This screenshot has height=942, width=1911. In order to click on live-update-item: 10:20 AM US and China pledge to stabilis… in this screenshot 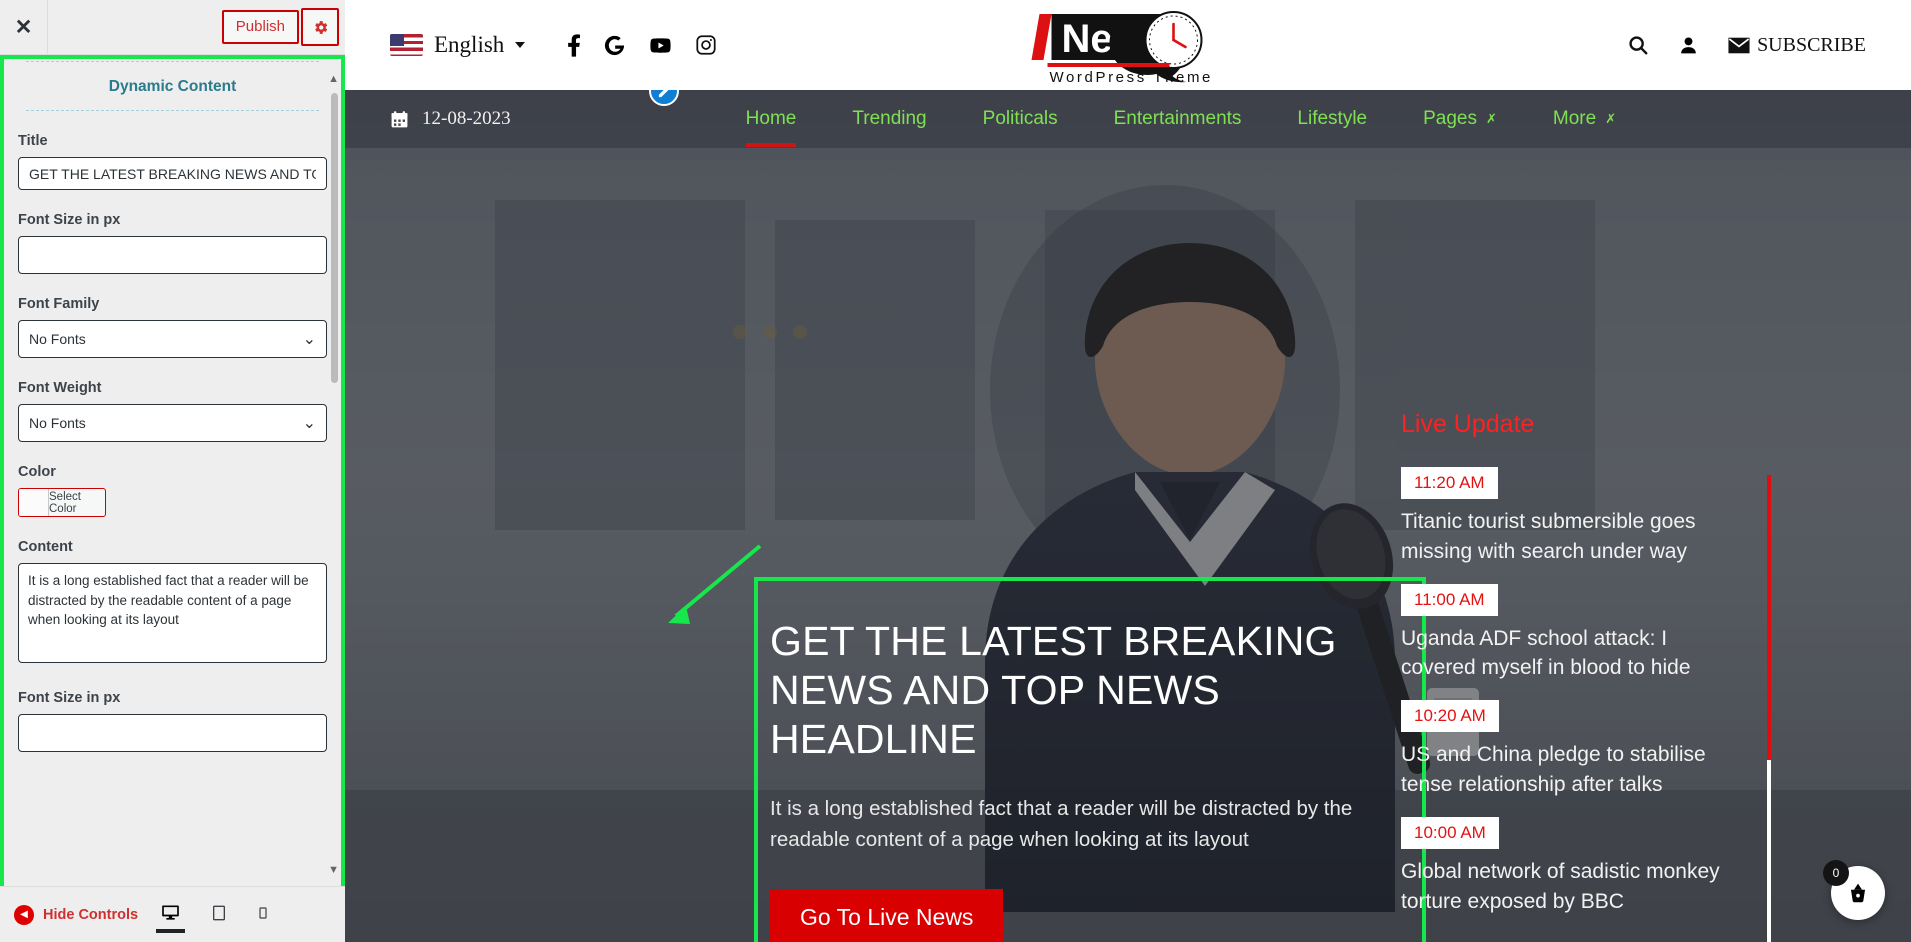, I will do `click(1566, 750)`.